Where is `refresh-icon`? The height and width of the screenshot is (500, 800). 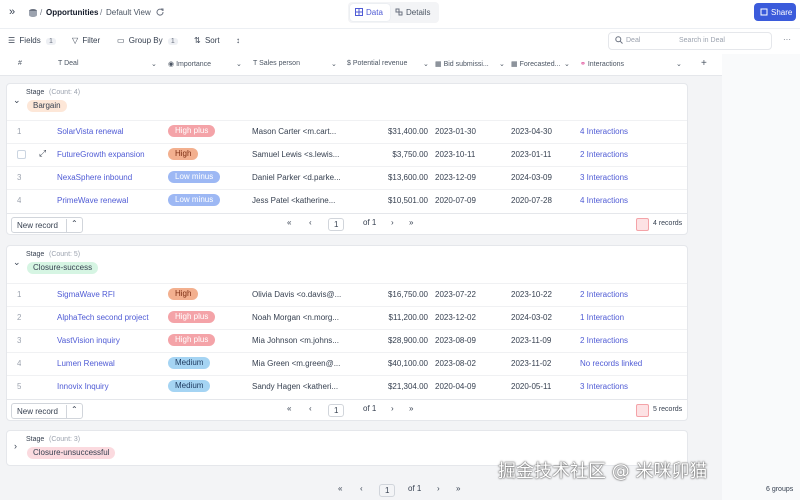
refresh-icon is located at coordinates (160, 12).